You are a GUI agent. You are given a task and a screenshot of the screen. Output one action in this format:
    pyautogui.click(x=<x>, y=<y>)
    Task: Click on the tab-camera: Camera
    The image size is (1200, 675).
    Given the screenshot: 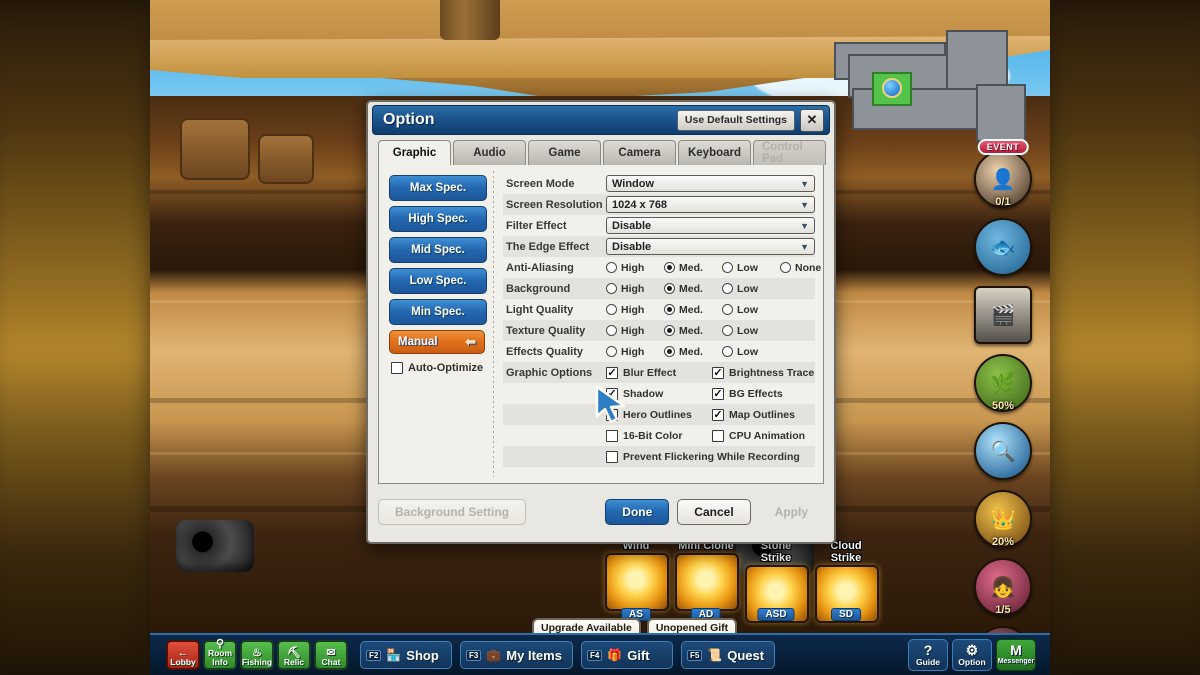 What is the action you would take?
    pyautogui.click(x=639, y=152)
    